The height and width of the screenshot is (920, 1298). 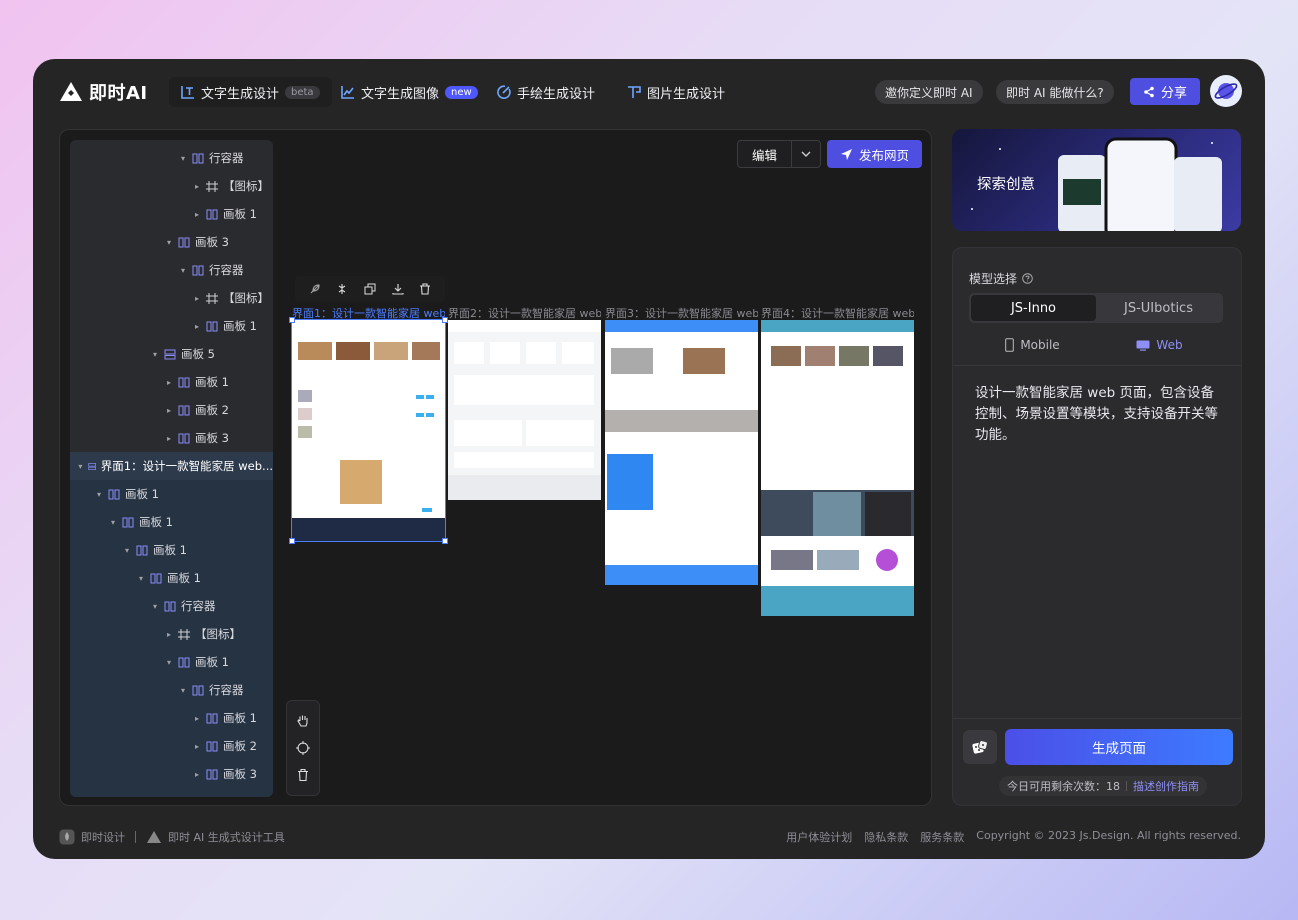 What do you see at coordinates (342, 289) in the screenshot?
I see `compress-icon` at bounding box center [342, 289].